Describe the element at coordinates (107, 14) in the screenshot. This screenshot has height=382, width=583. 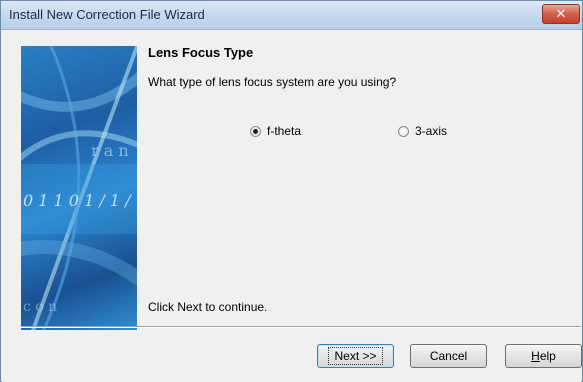
I see `window-title: Install New Correction File Wizard` at that location.